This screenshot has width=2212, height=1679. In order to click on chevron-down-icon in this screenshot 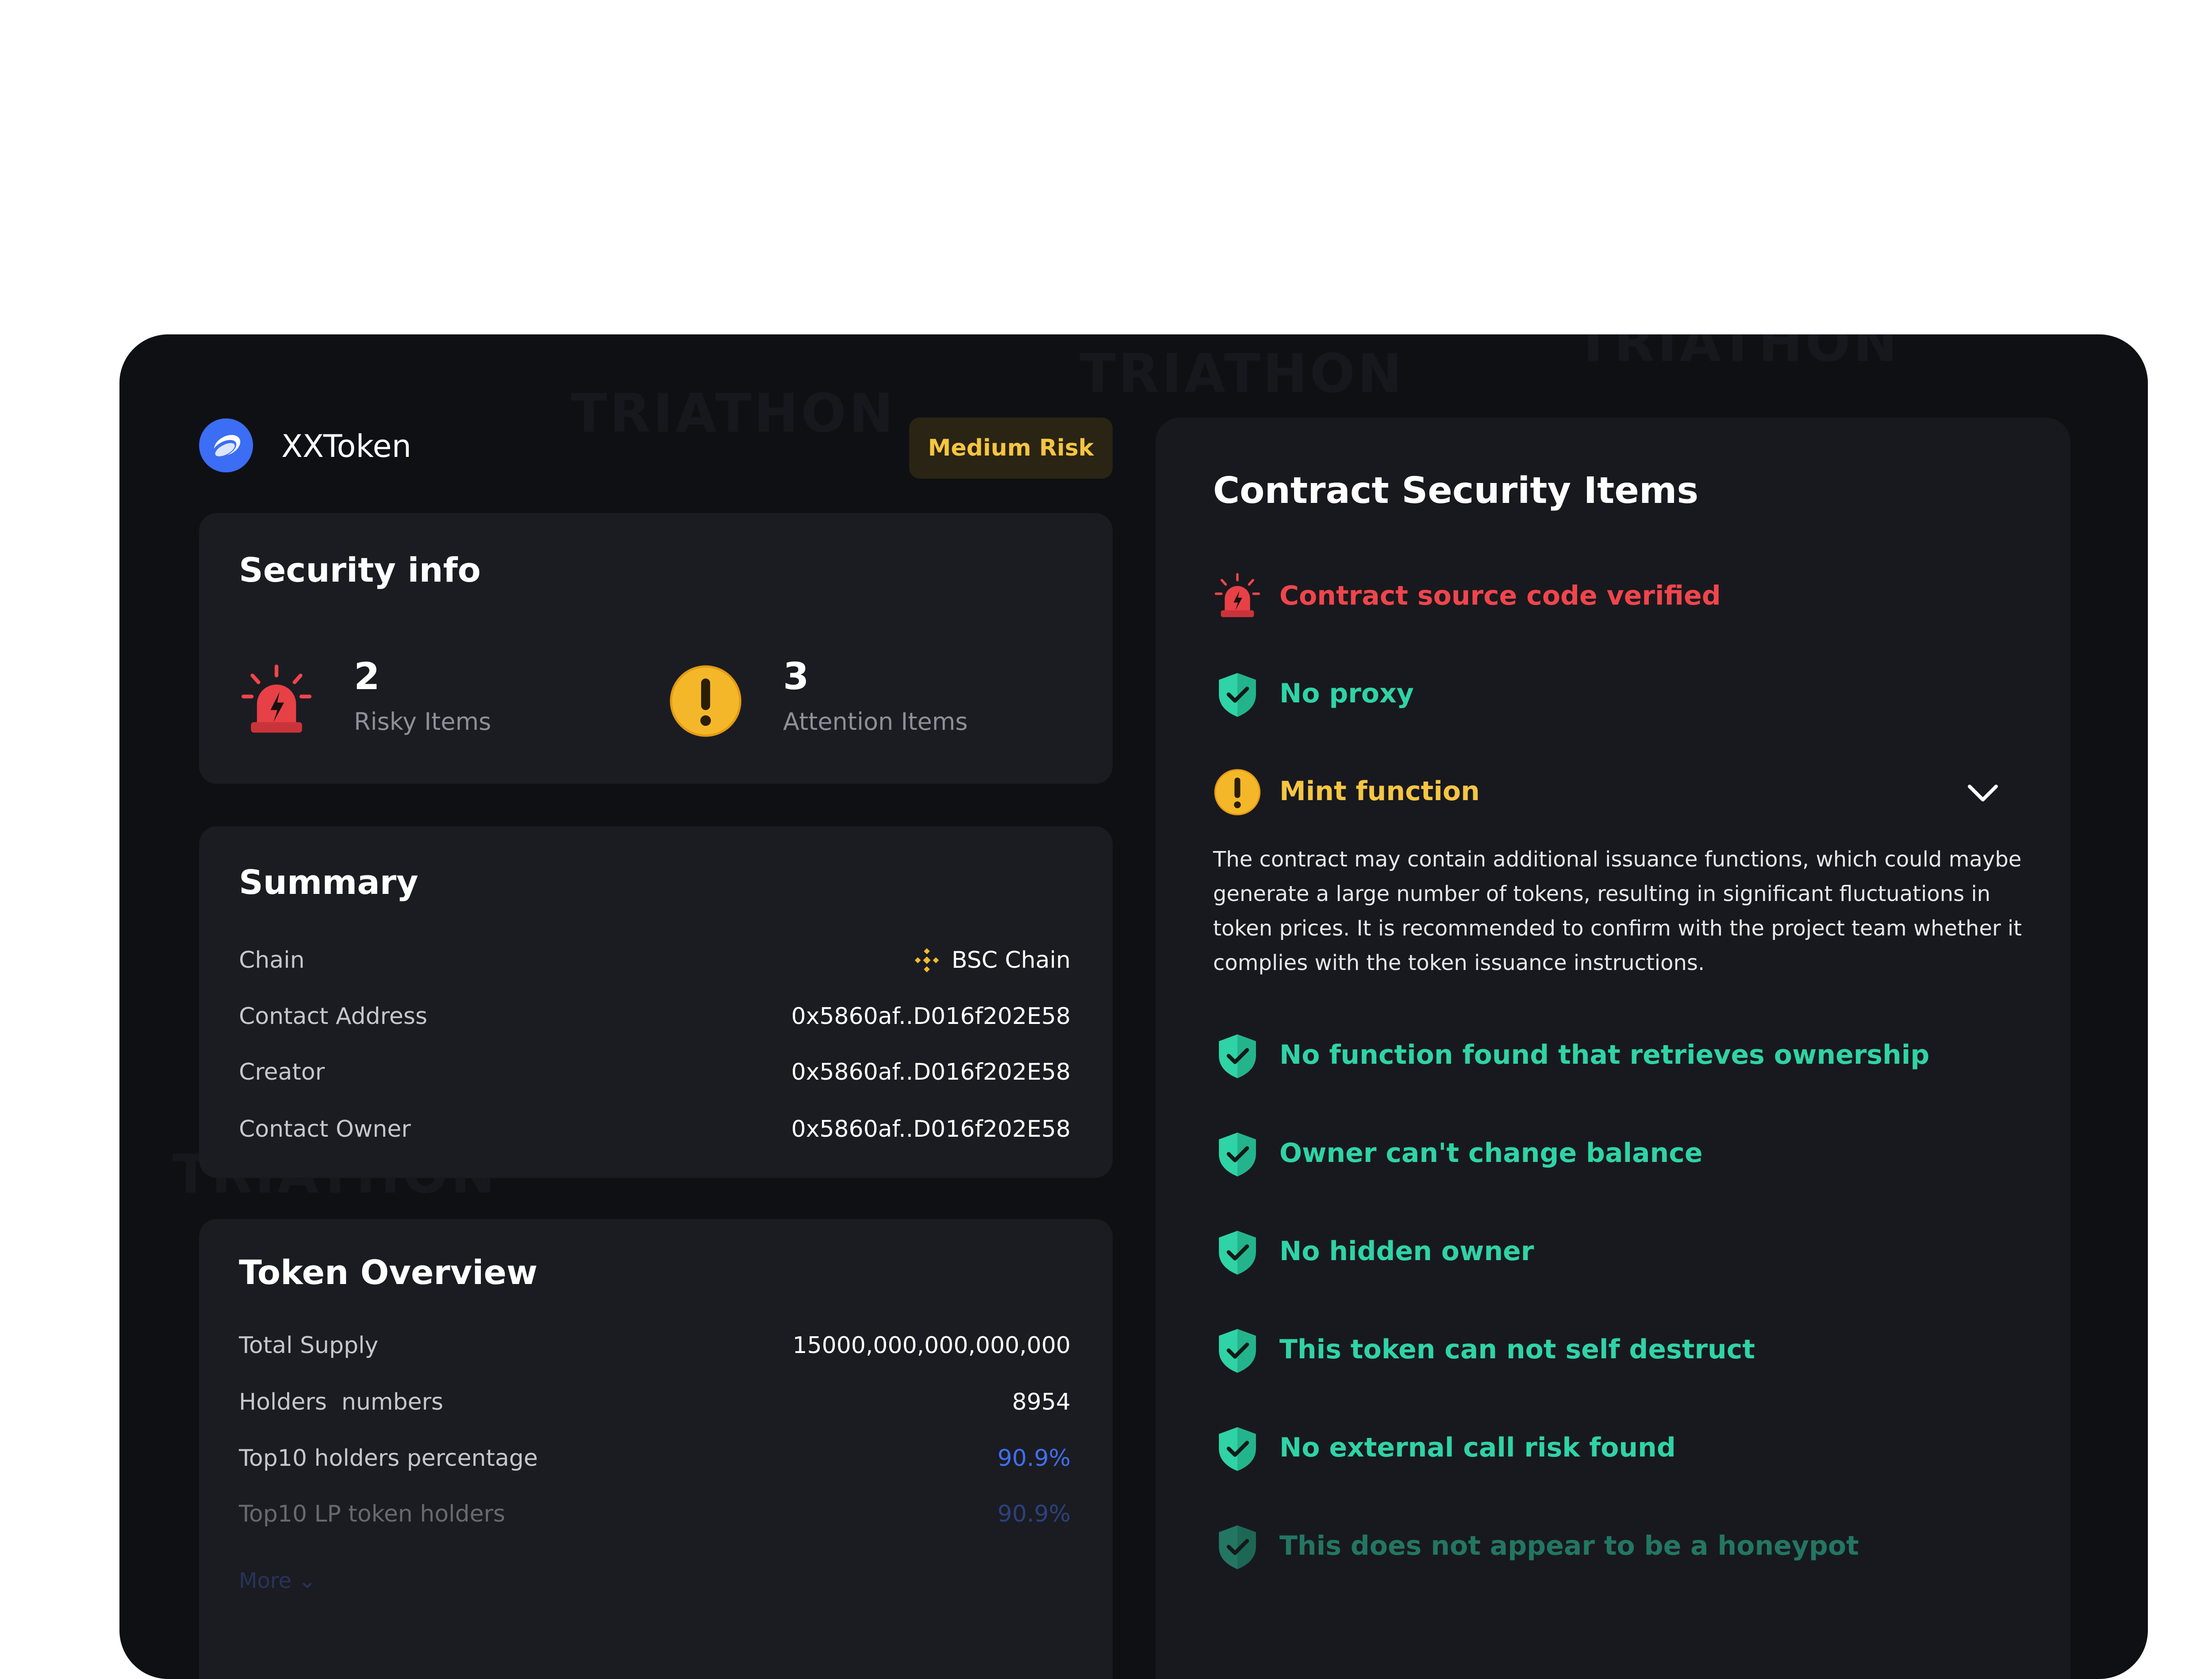, I will do `click(1983, 793)`.